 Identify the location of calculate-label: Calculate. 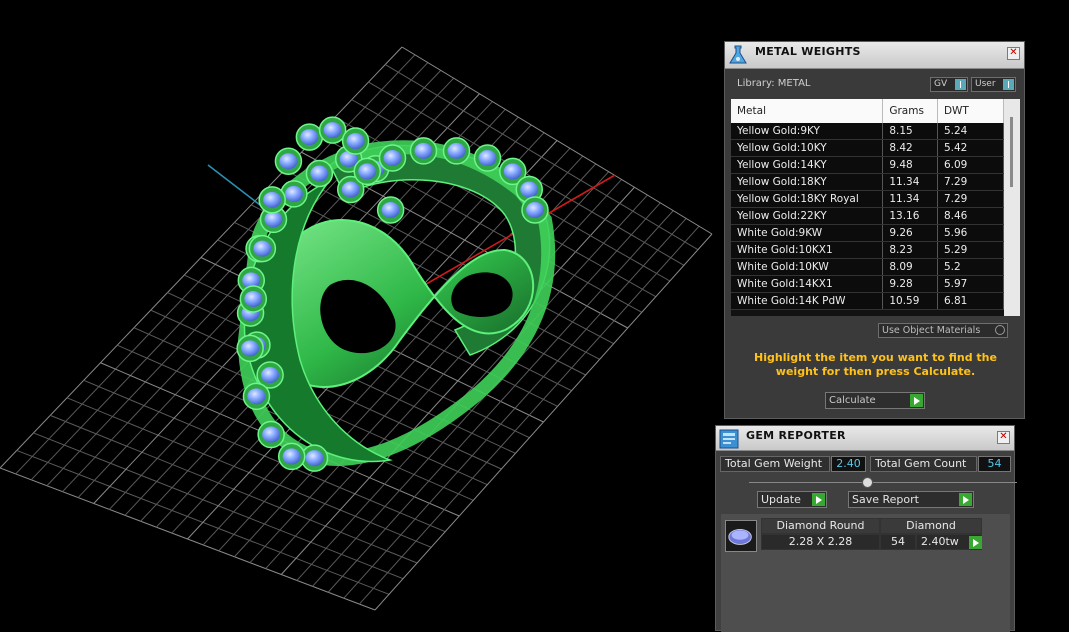
(852, 400).